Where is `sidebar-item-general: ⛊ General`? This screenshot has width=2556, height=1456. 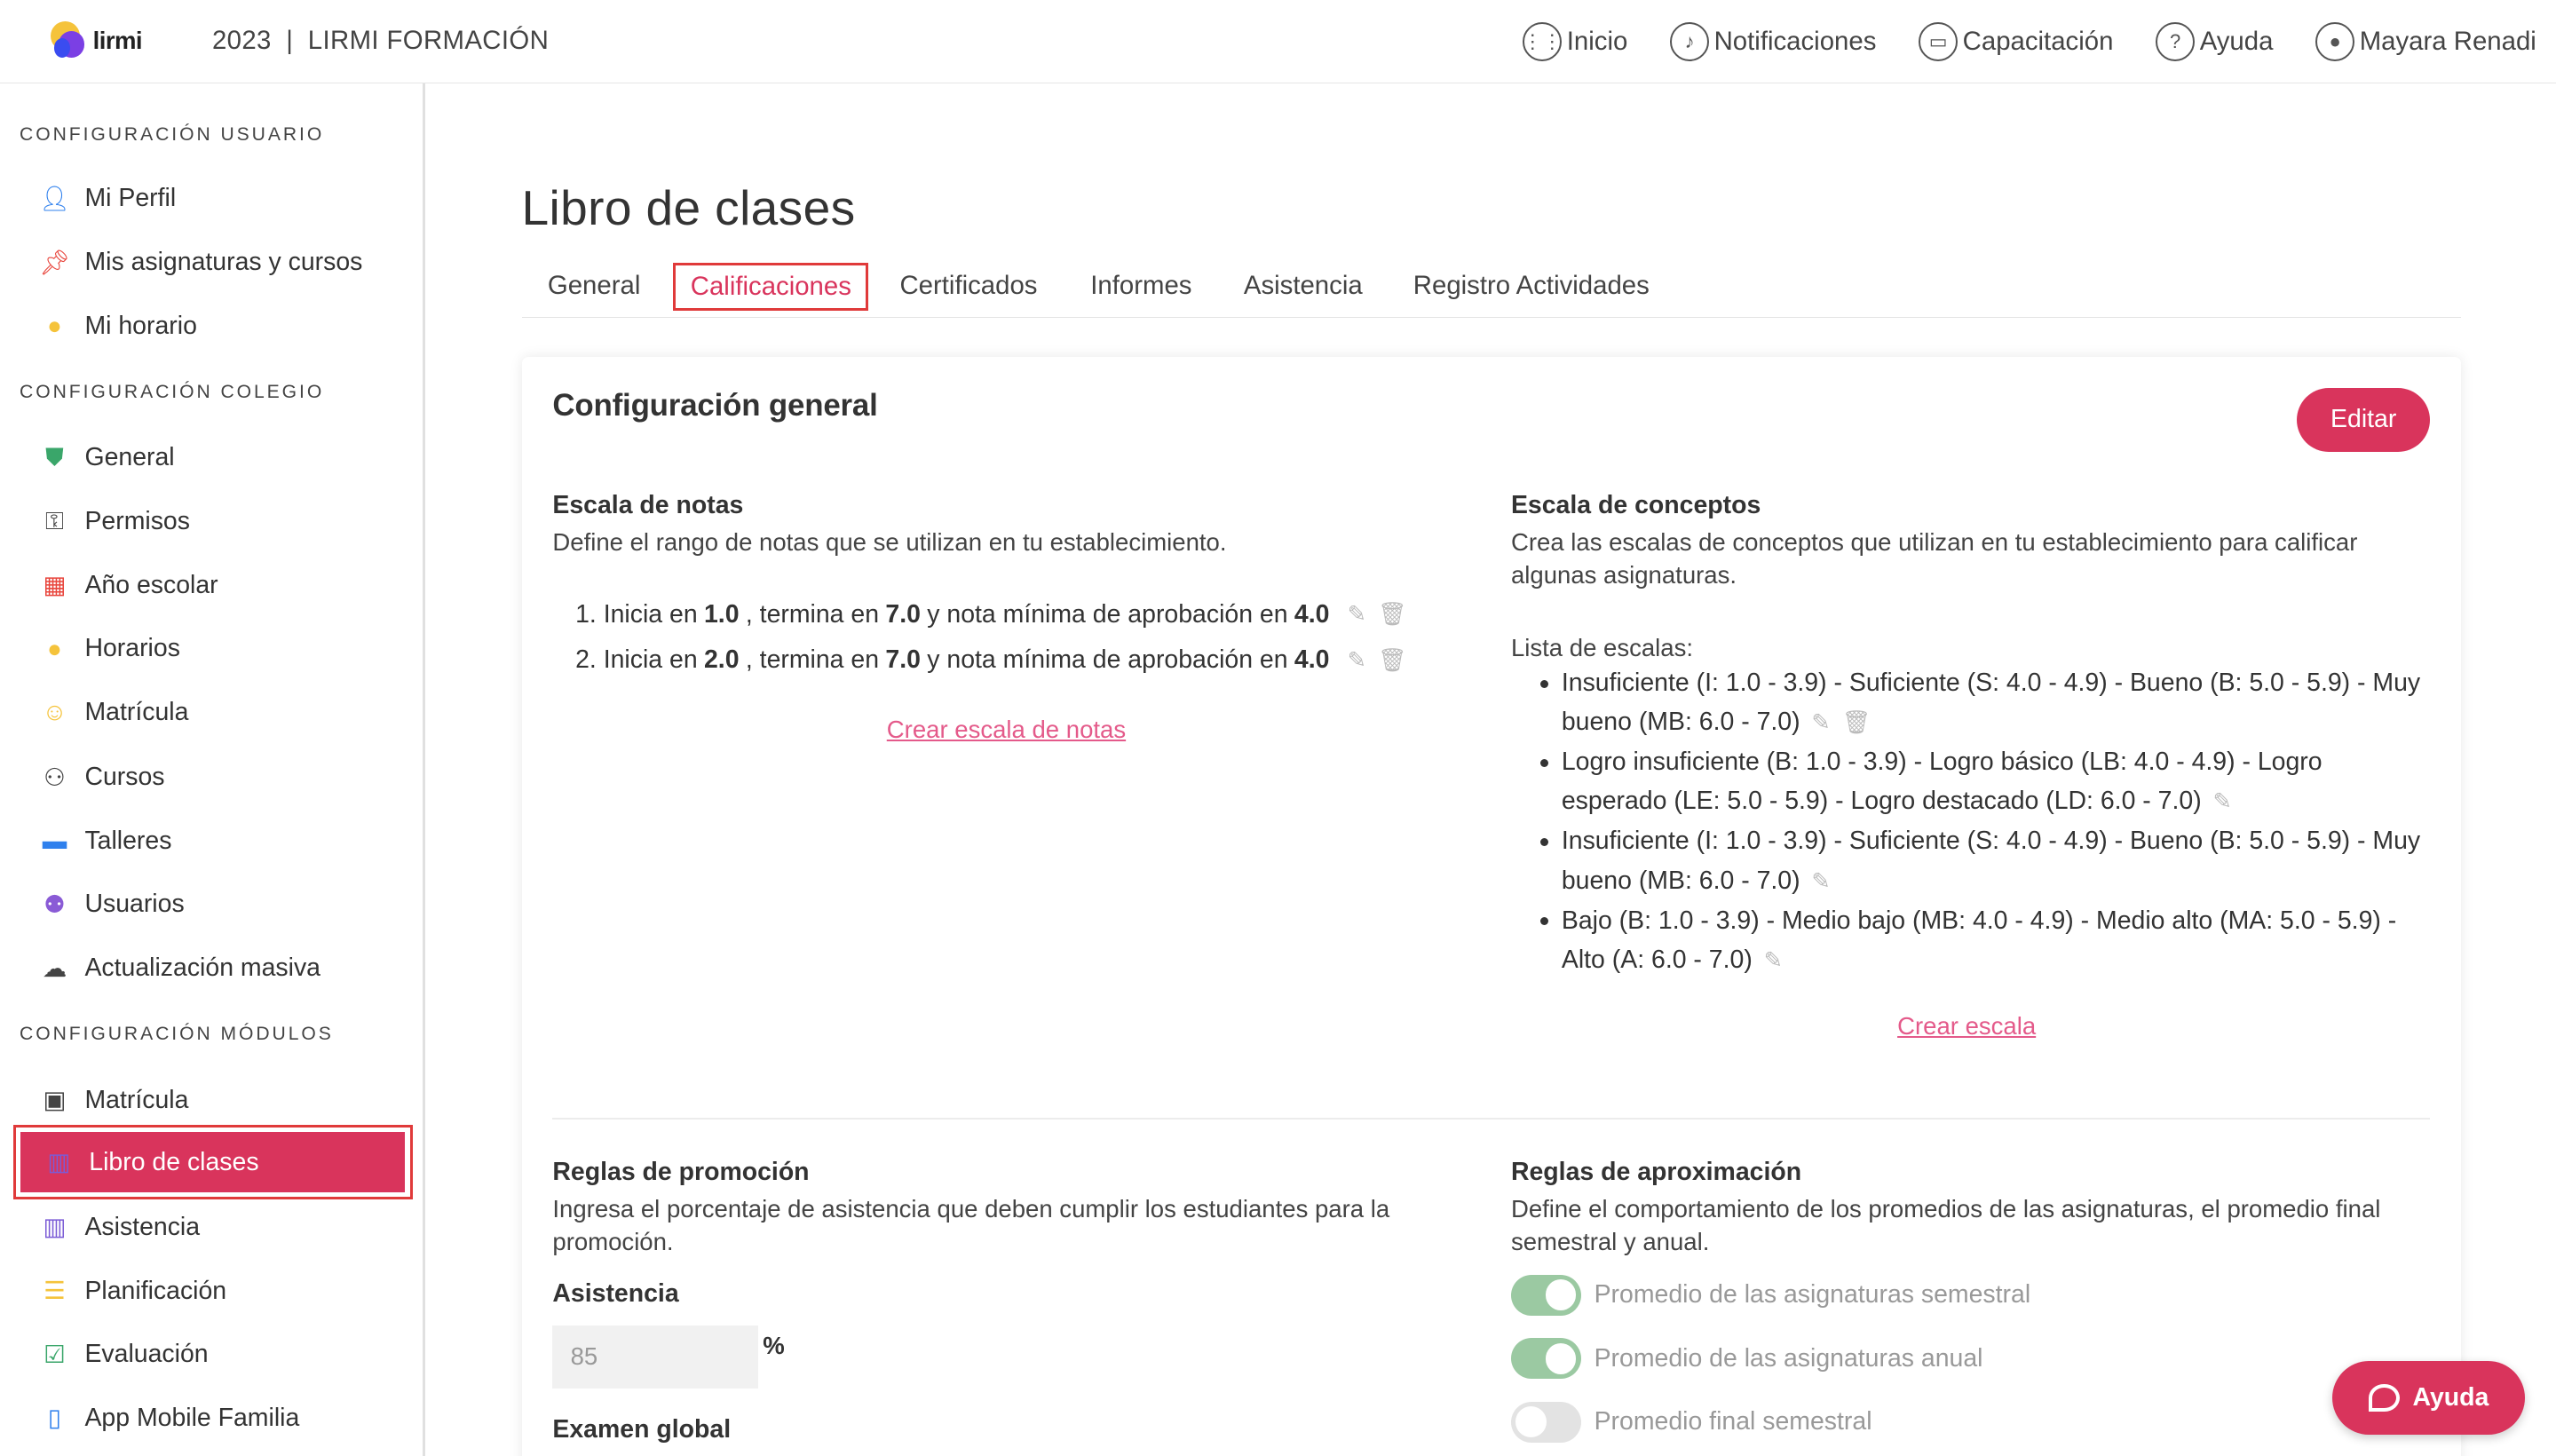
sidebar-item-general: ⛊ General is located at coordinates (105, 459).